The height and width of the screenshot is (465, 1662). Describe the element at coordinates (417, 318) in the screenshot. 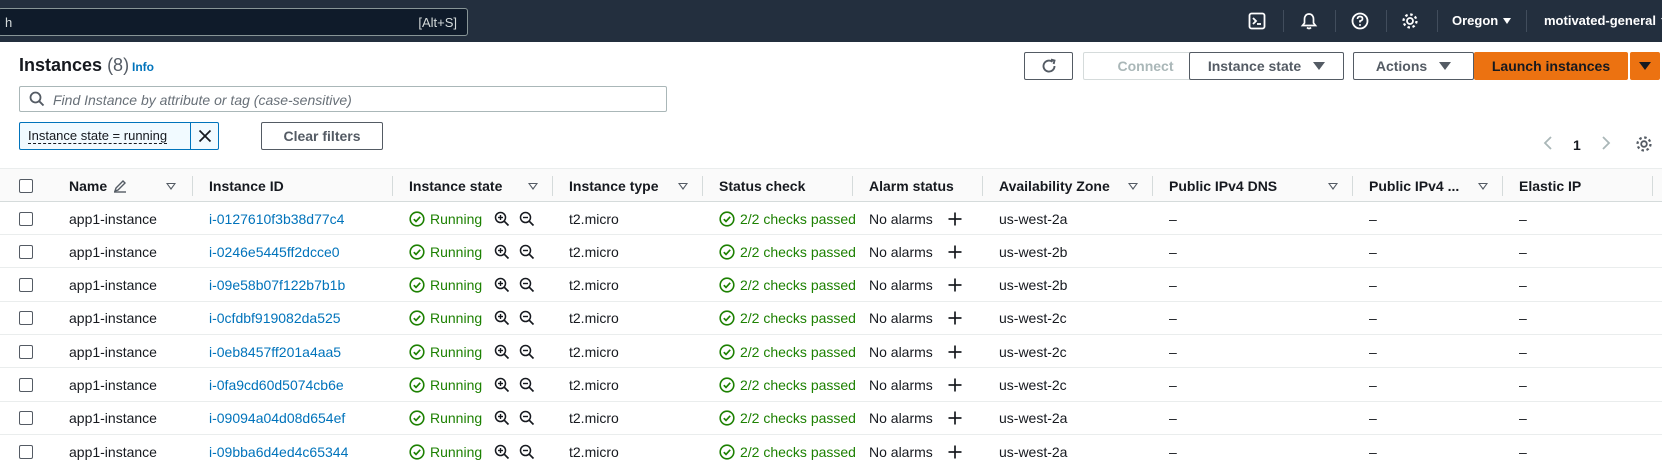

I see `status-success-icon` at that location.